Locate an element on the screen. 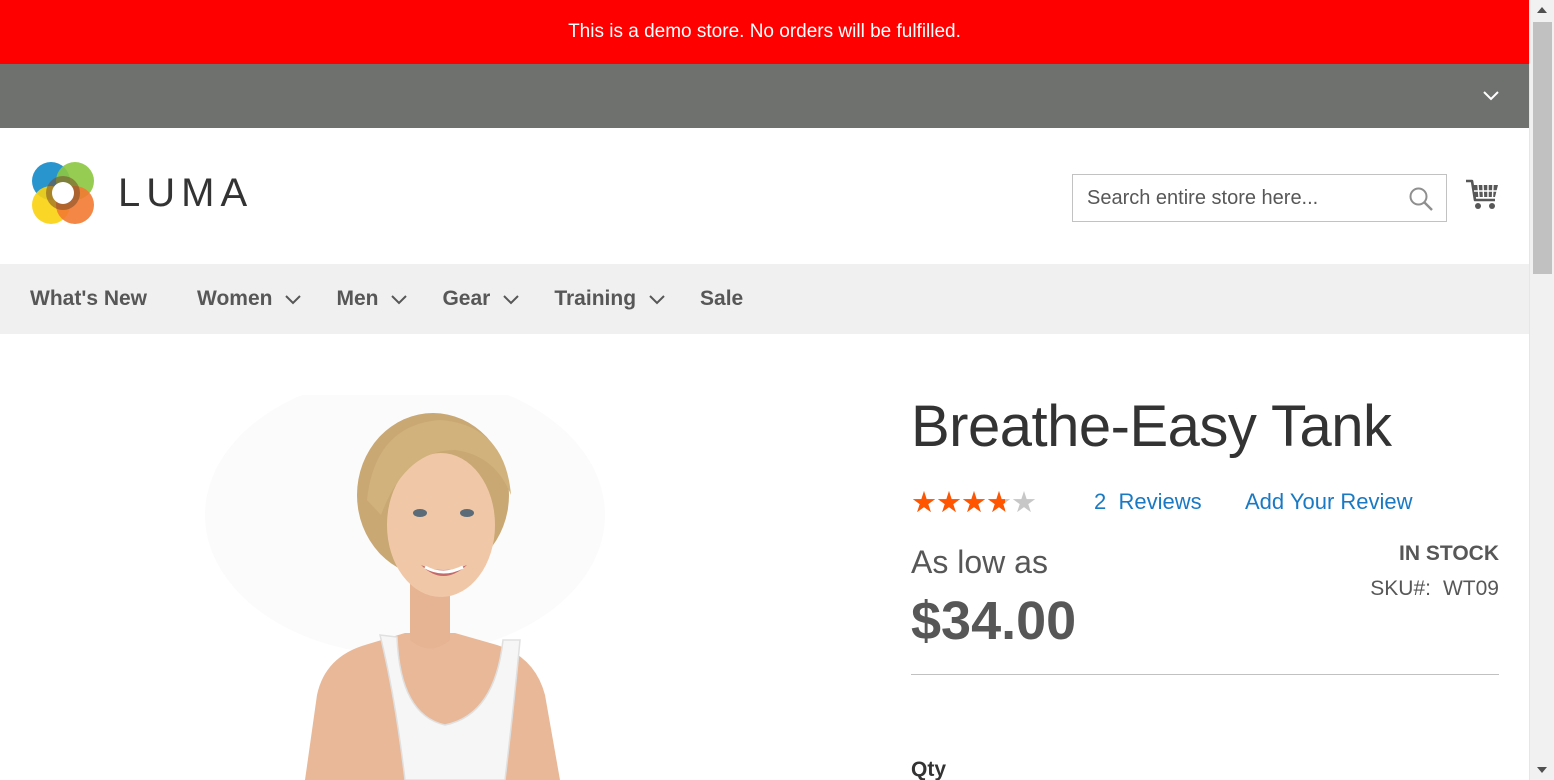  search-icon is located at coordinates (1421, 199).